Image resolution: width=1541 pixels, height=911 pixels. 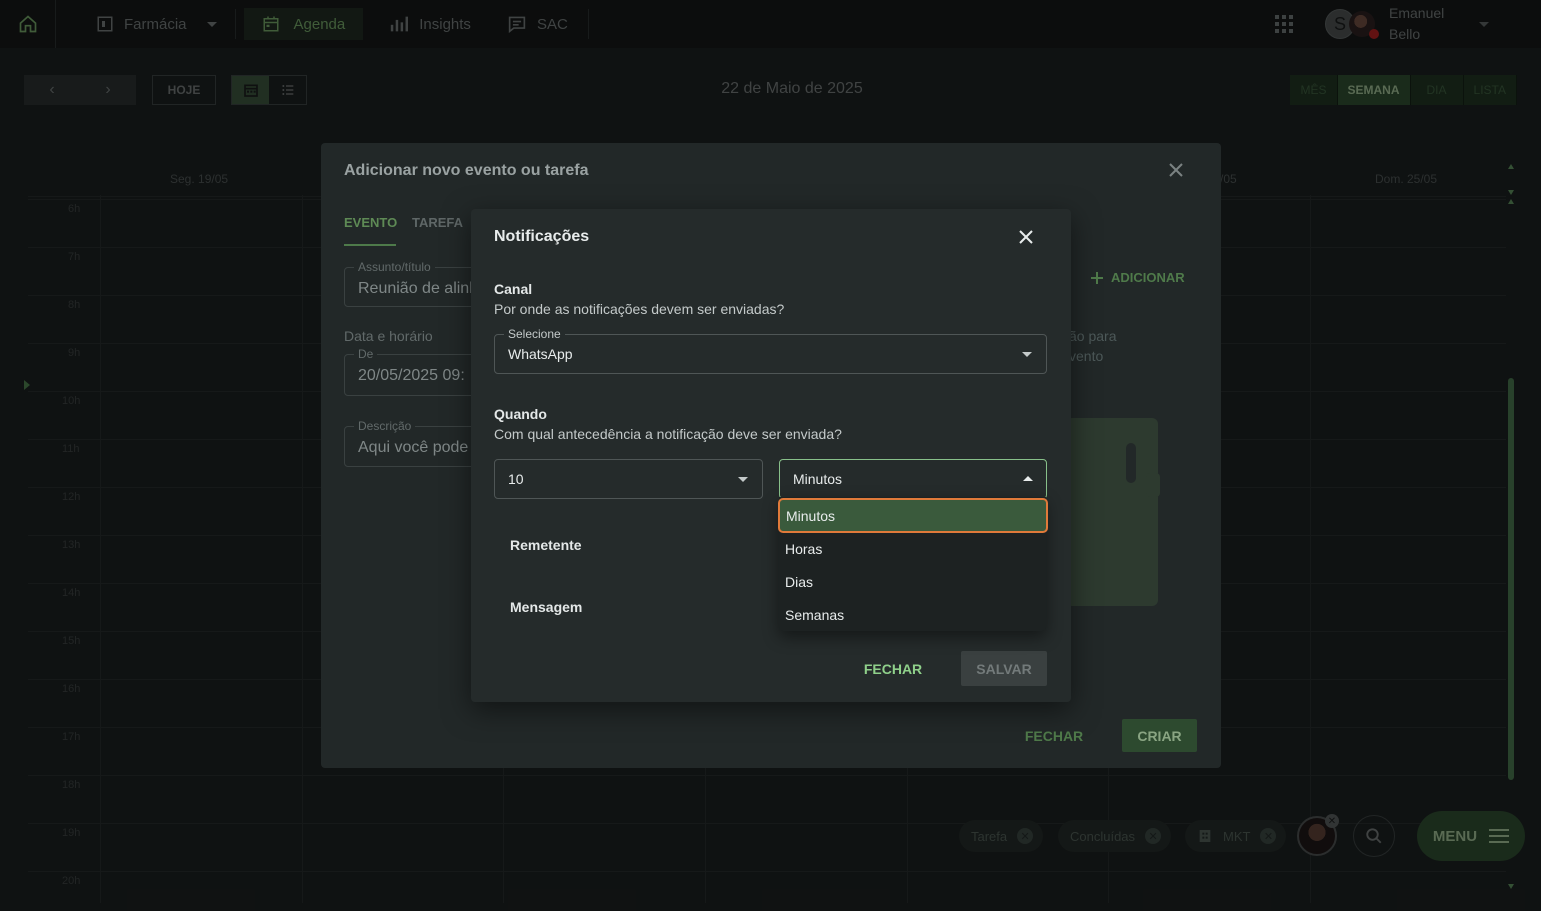 I want to click on channel-select: Selecione WhatsApp, so click(x=770, y=350).